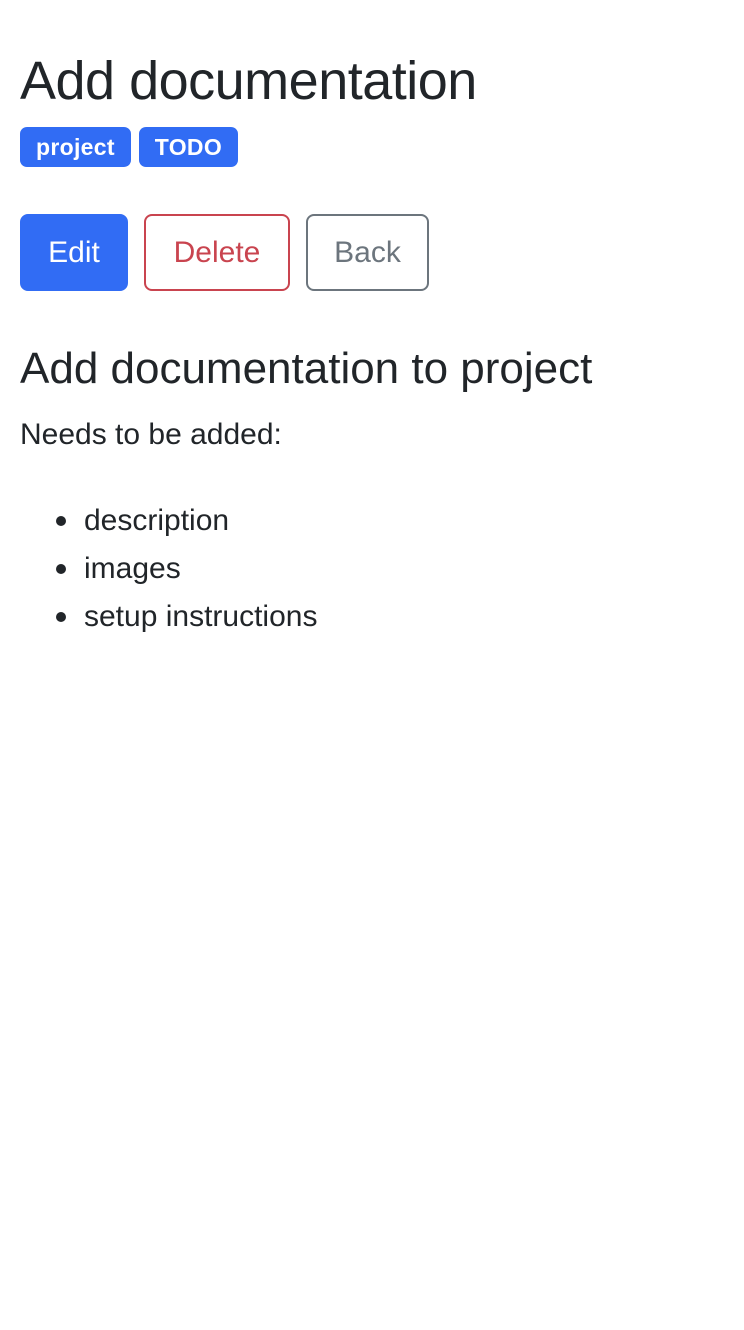  What do you see at coordinates (151, 434) in the screenshot?
I see `content-intro: Needs to be added:` at bounding box center [151, 434].